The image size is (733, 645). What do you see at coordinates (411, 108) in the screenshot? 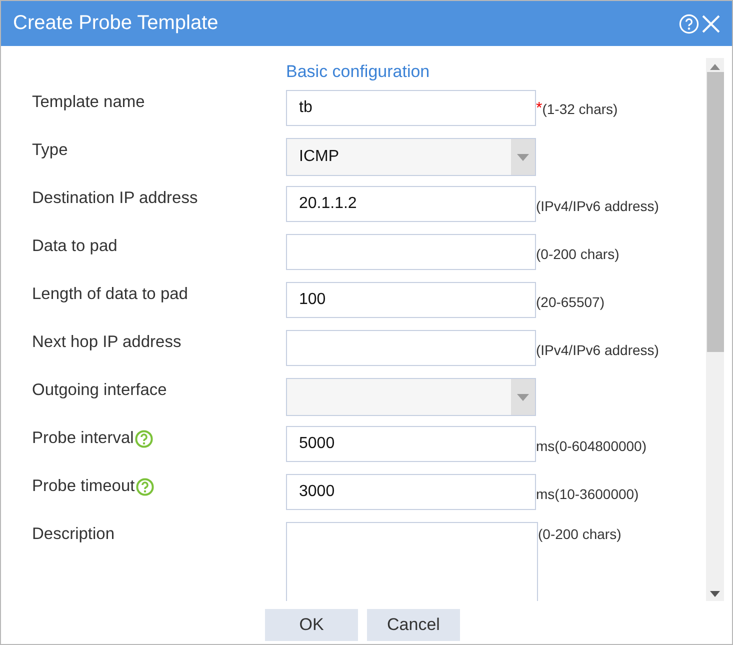
I see `text-field: tb` at bounding box center [411, 108].